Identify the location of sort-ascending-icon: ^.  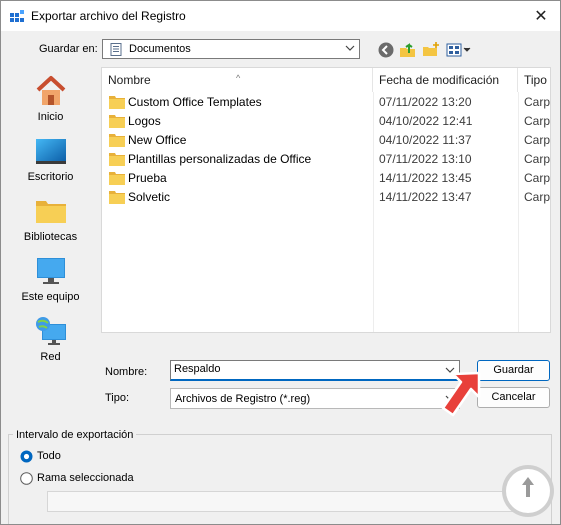
(238, 78).